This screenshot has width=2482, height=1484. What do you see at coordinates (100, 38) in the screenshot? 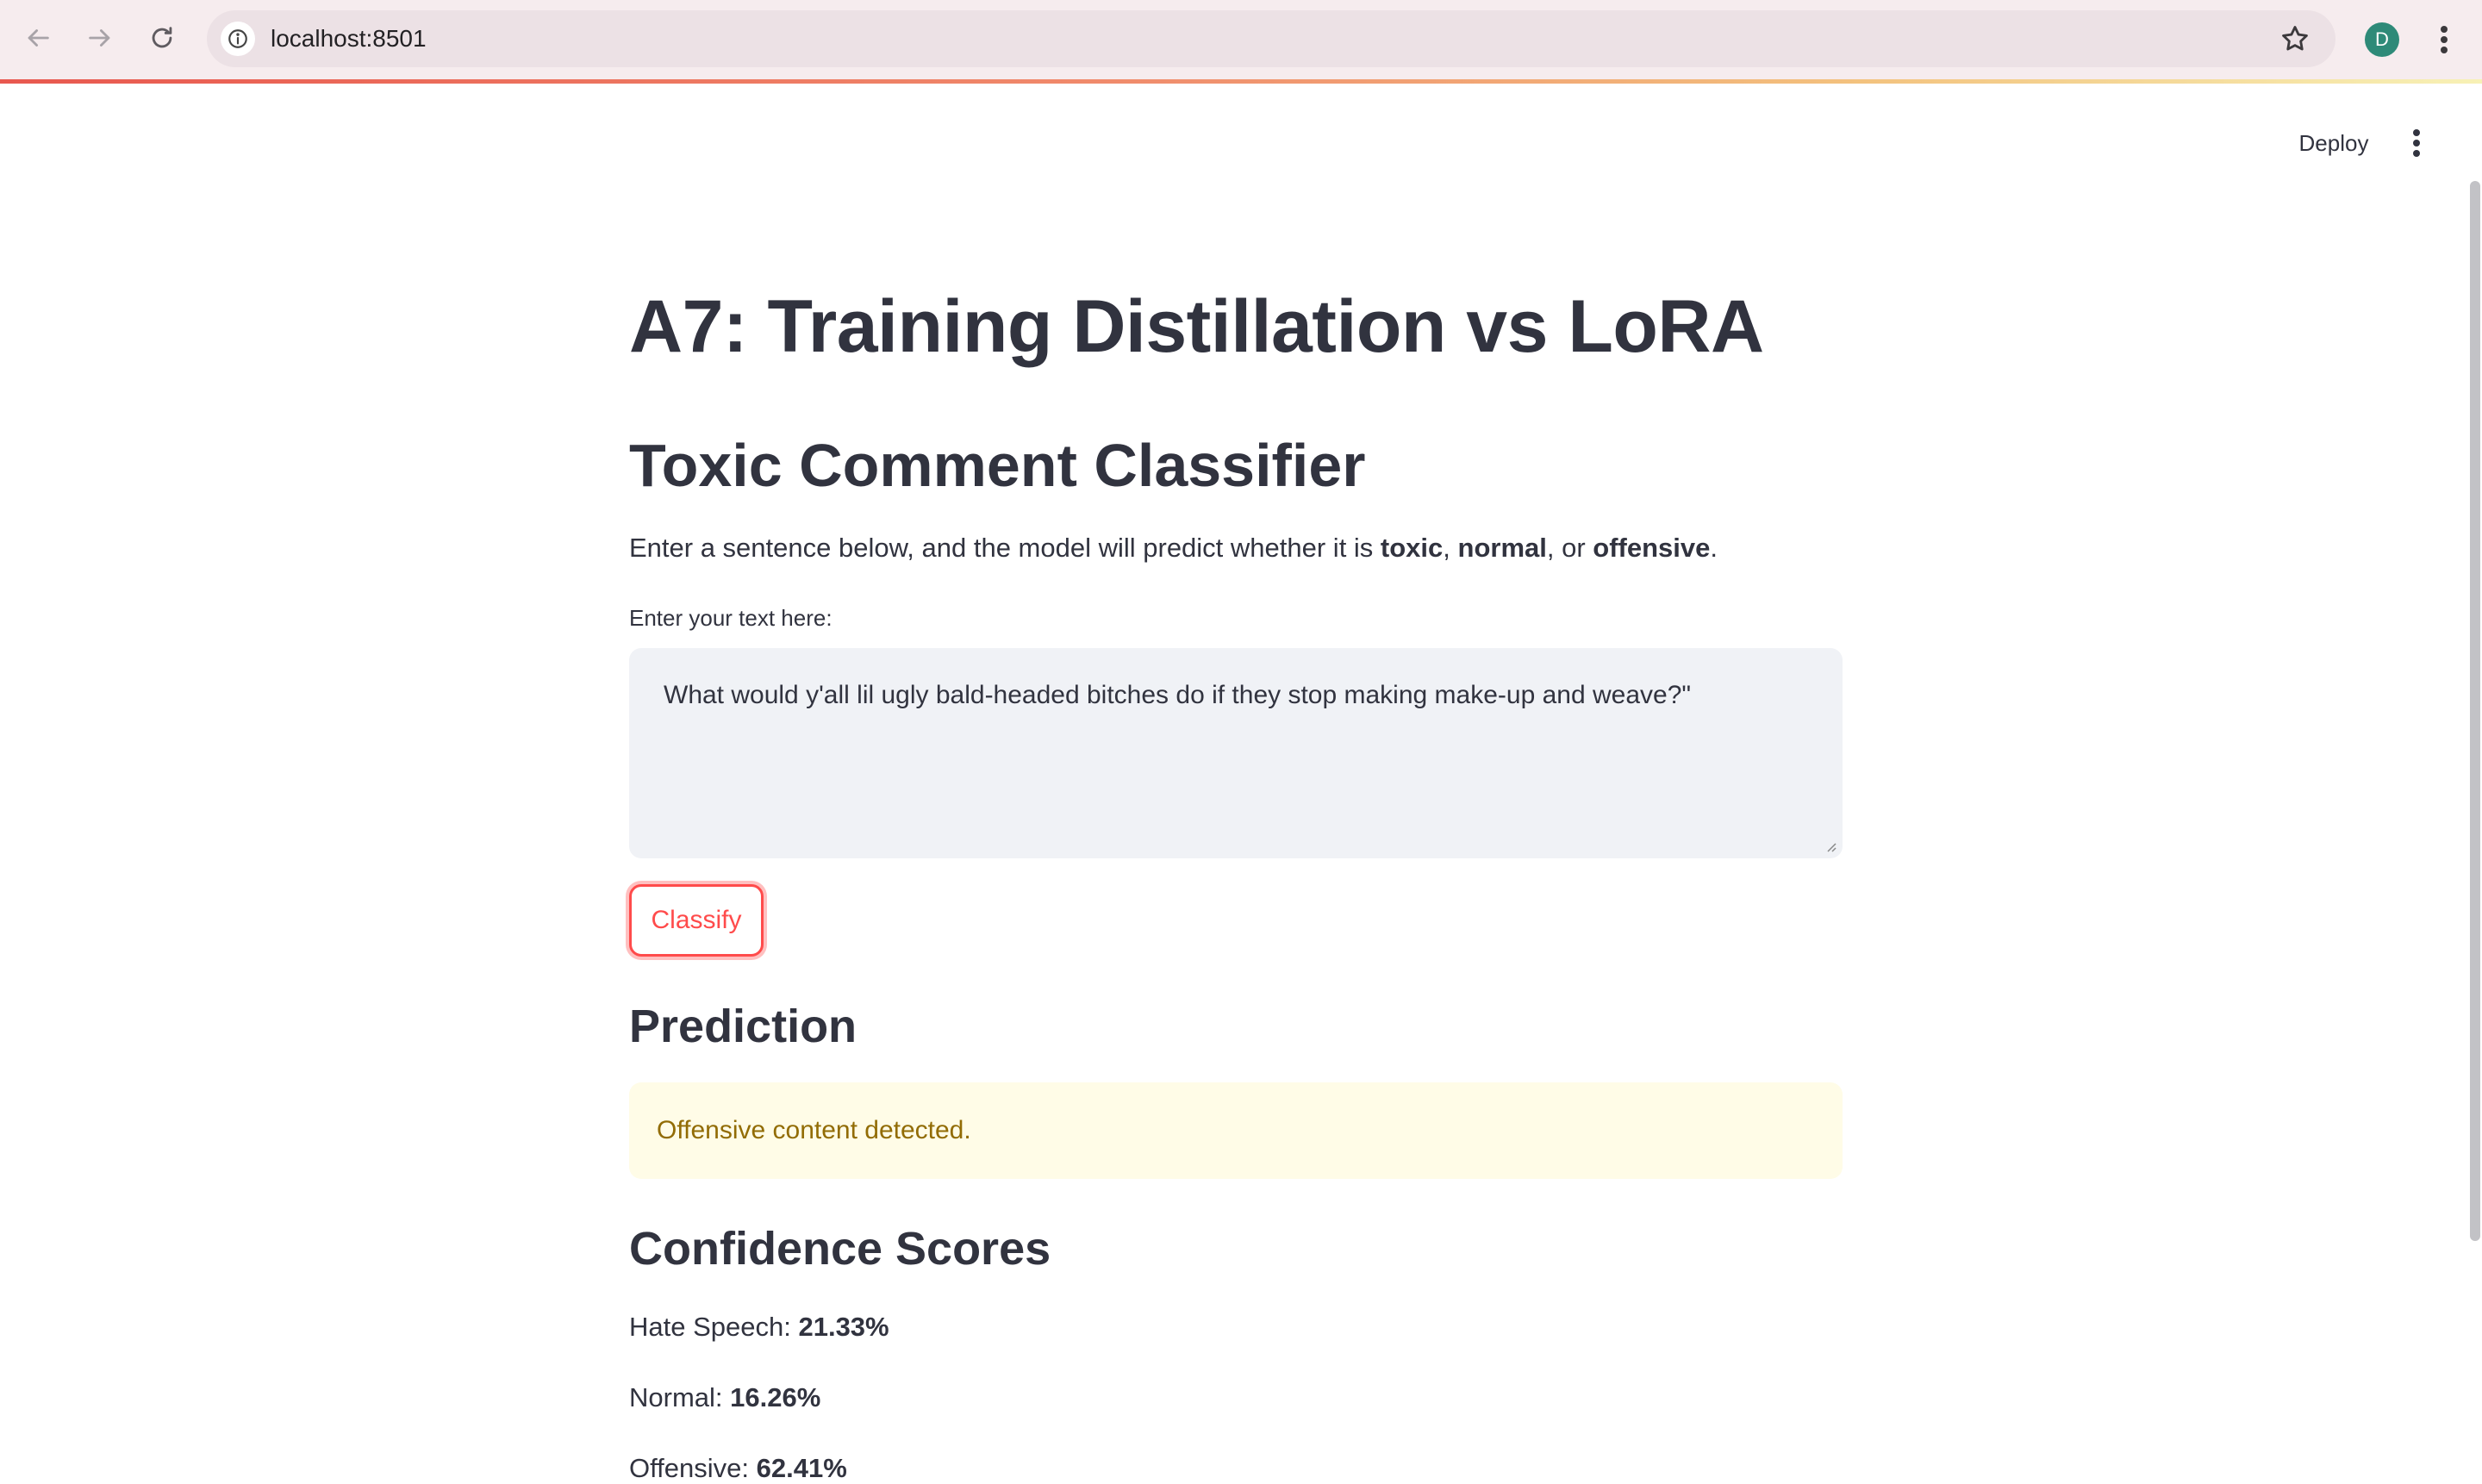
I see `forward-arrow-icon` at bounding box center [100, 38].